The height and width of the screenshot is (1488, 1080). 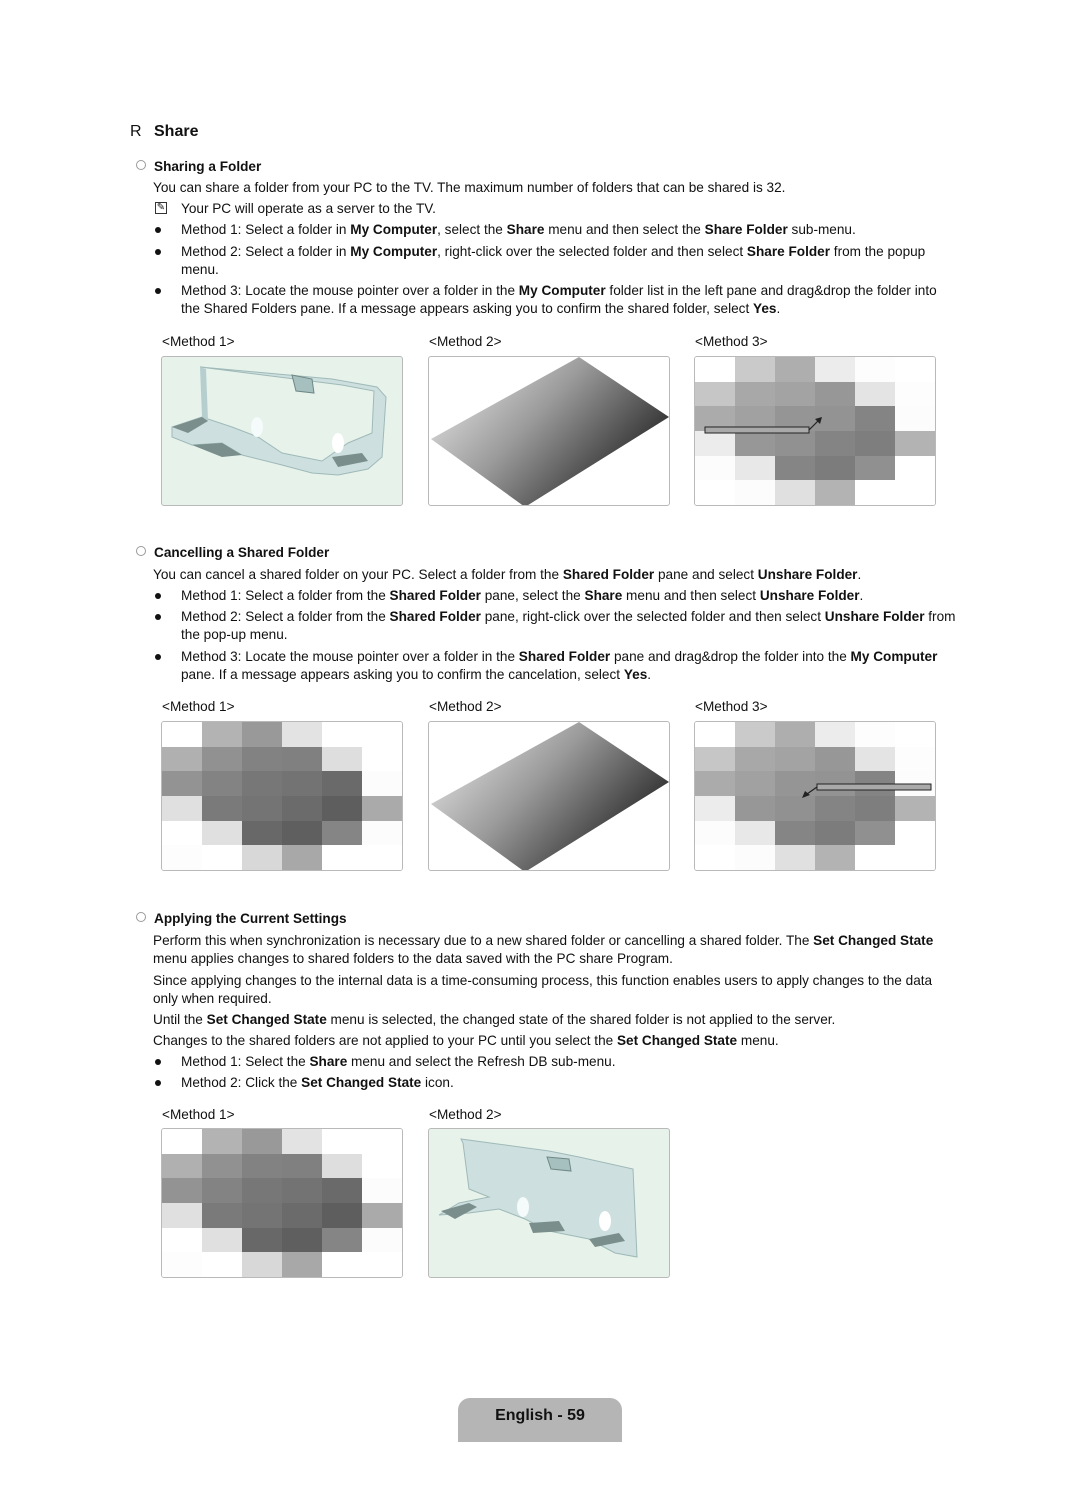 I want to click on figure-method-1-bracket-image, so click(x=282, y=431).